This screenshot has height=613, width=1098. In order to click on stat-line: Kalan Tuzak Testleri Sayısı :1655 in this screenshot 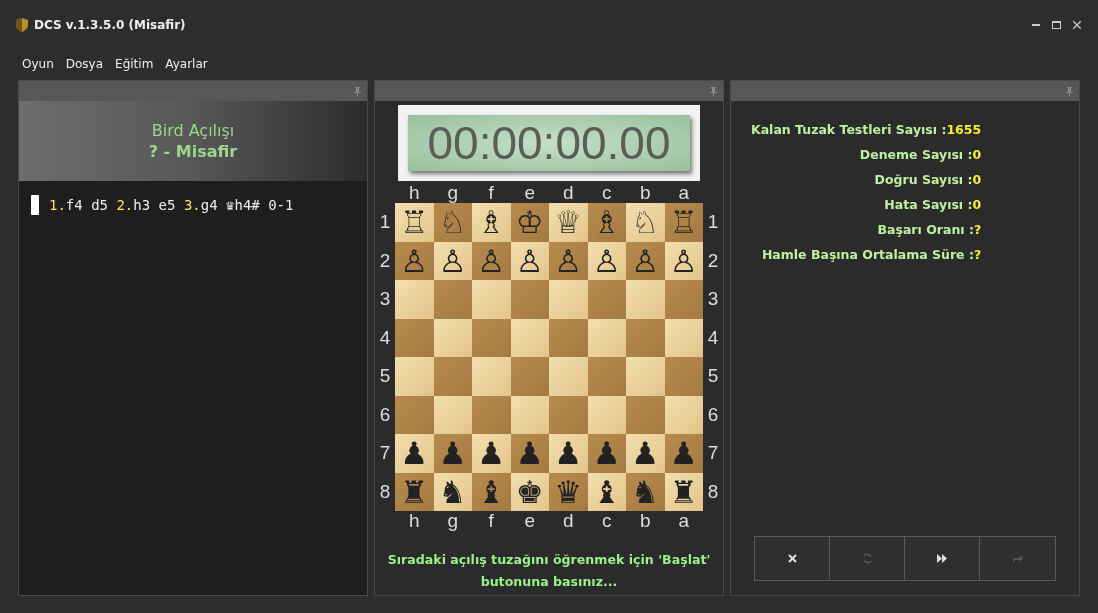, I will do `click(866, 130)`.